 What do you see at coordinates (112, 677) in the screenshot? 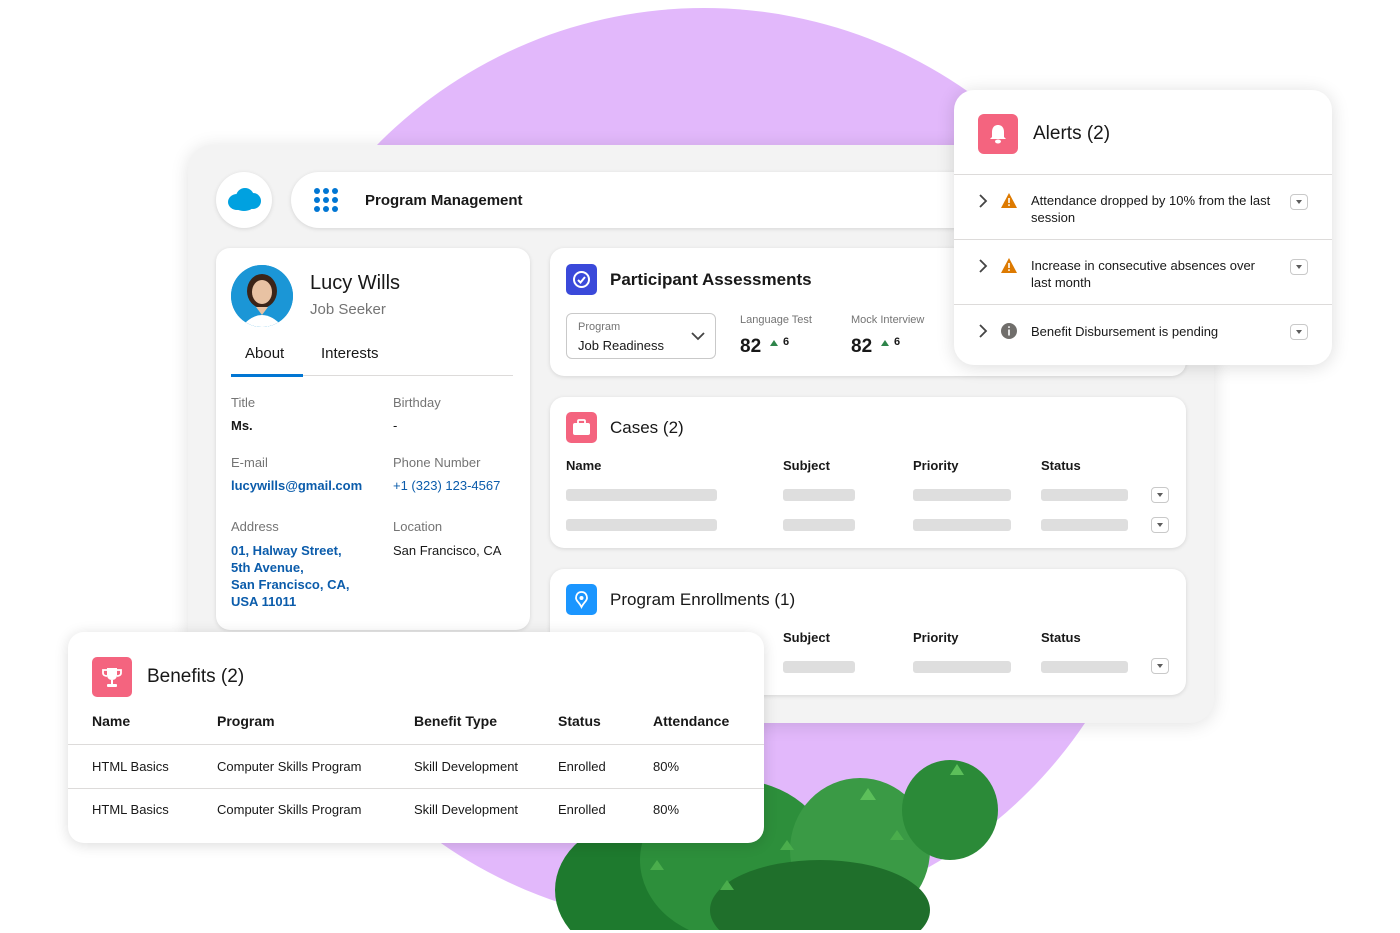
I see `trophy-icon` at bounding box center [112, 677].